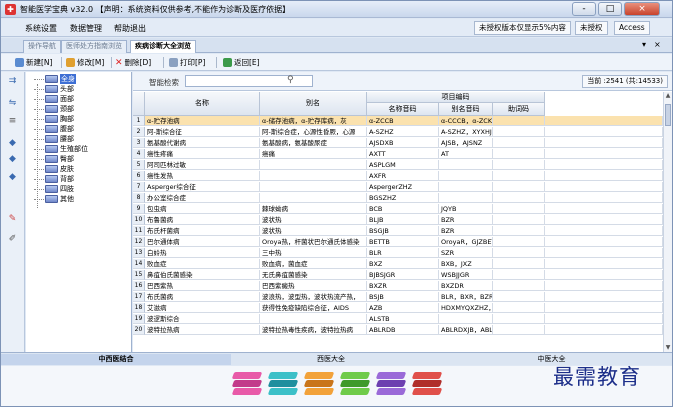 The height and width of the screenshot is (407, 673). I want to click on cell-name-code: BETTB, so click(403, 242).